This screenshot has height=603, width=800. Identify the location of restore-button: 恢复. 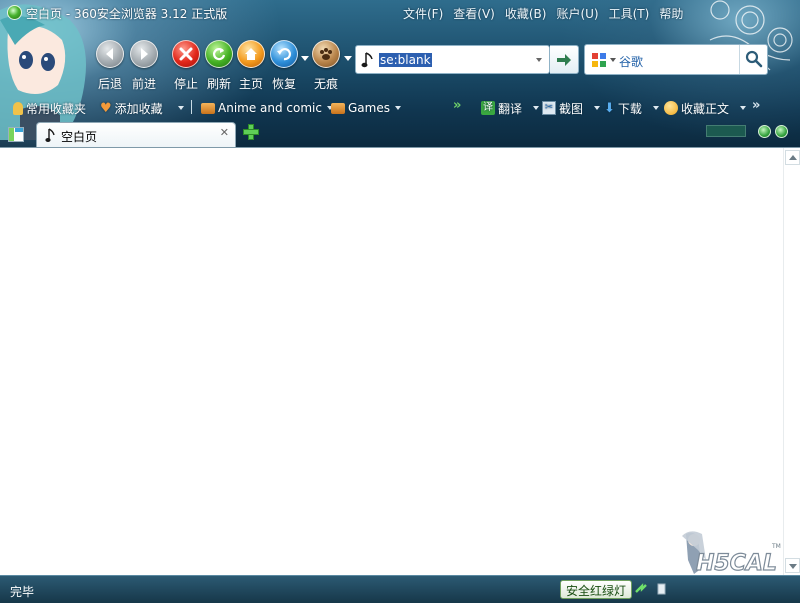
(284, 66).